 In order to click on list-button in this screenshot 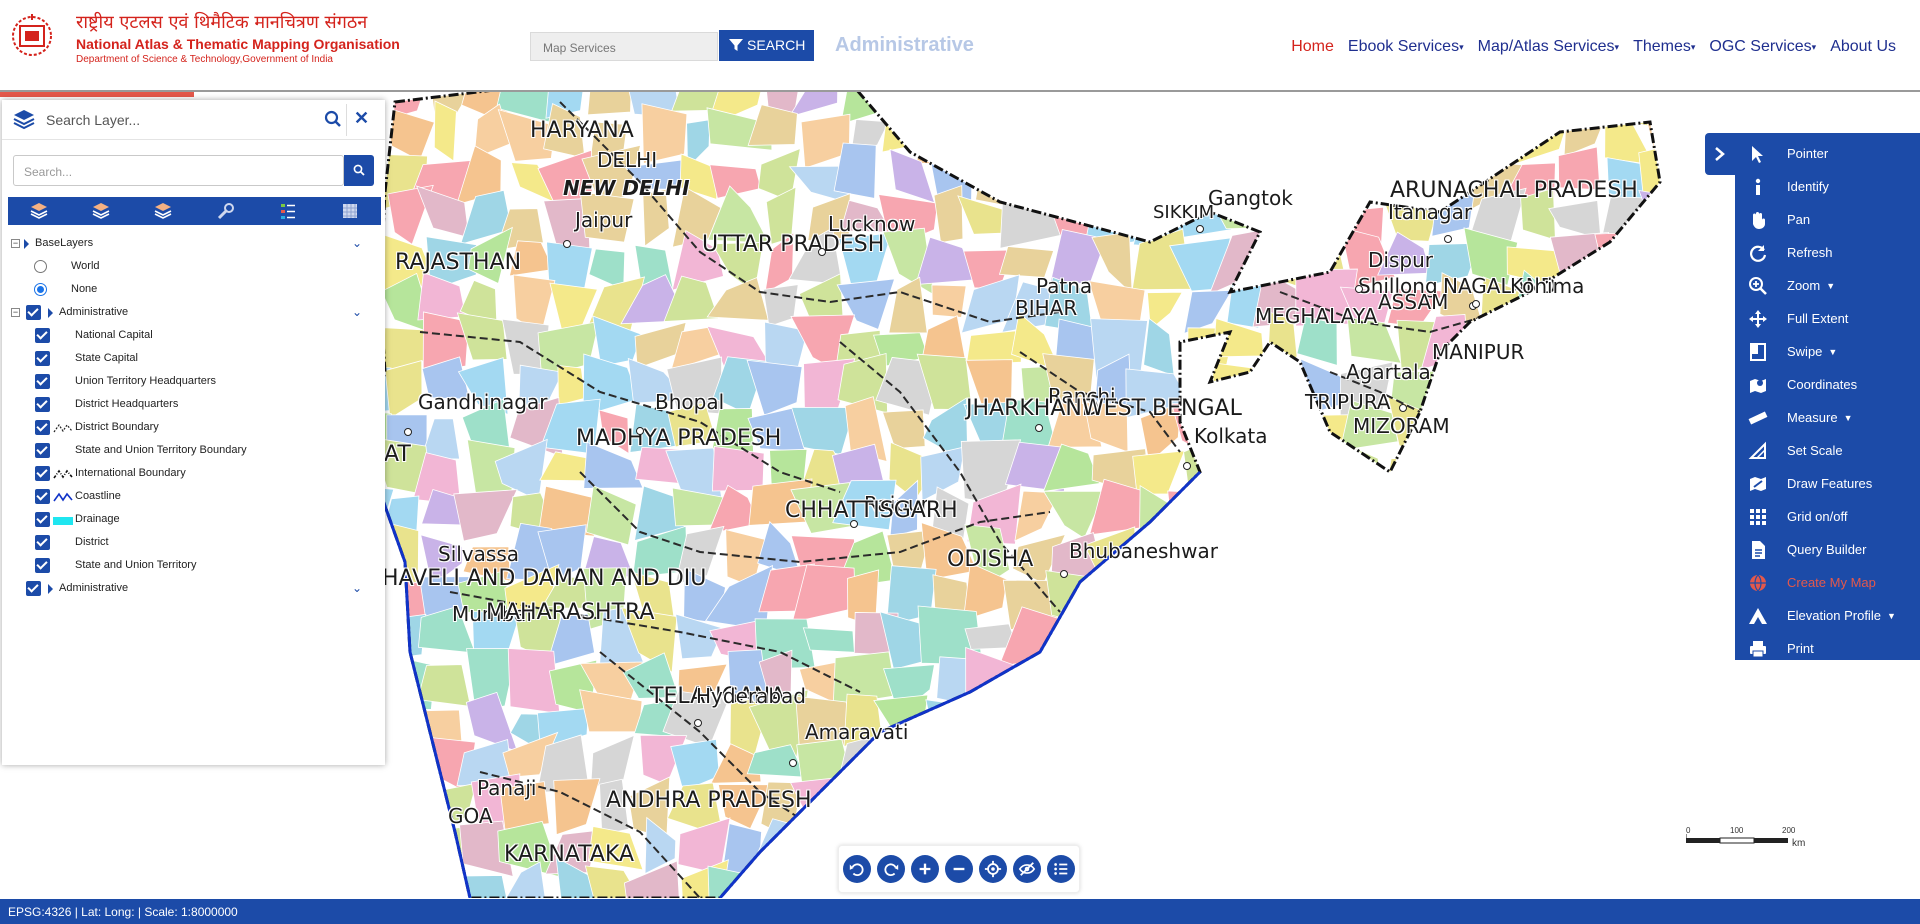, I will do `click(1061, 869)`.